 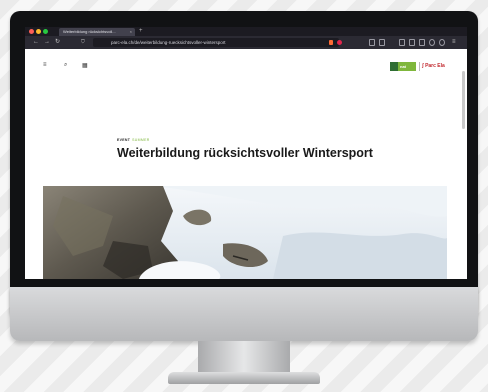 What do you see at coordinates (57, 42) in the screenshot?
I see `reload-icon: ↻` at bounding box center [57, 42].